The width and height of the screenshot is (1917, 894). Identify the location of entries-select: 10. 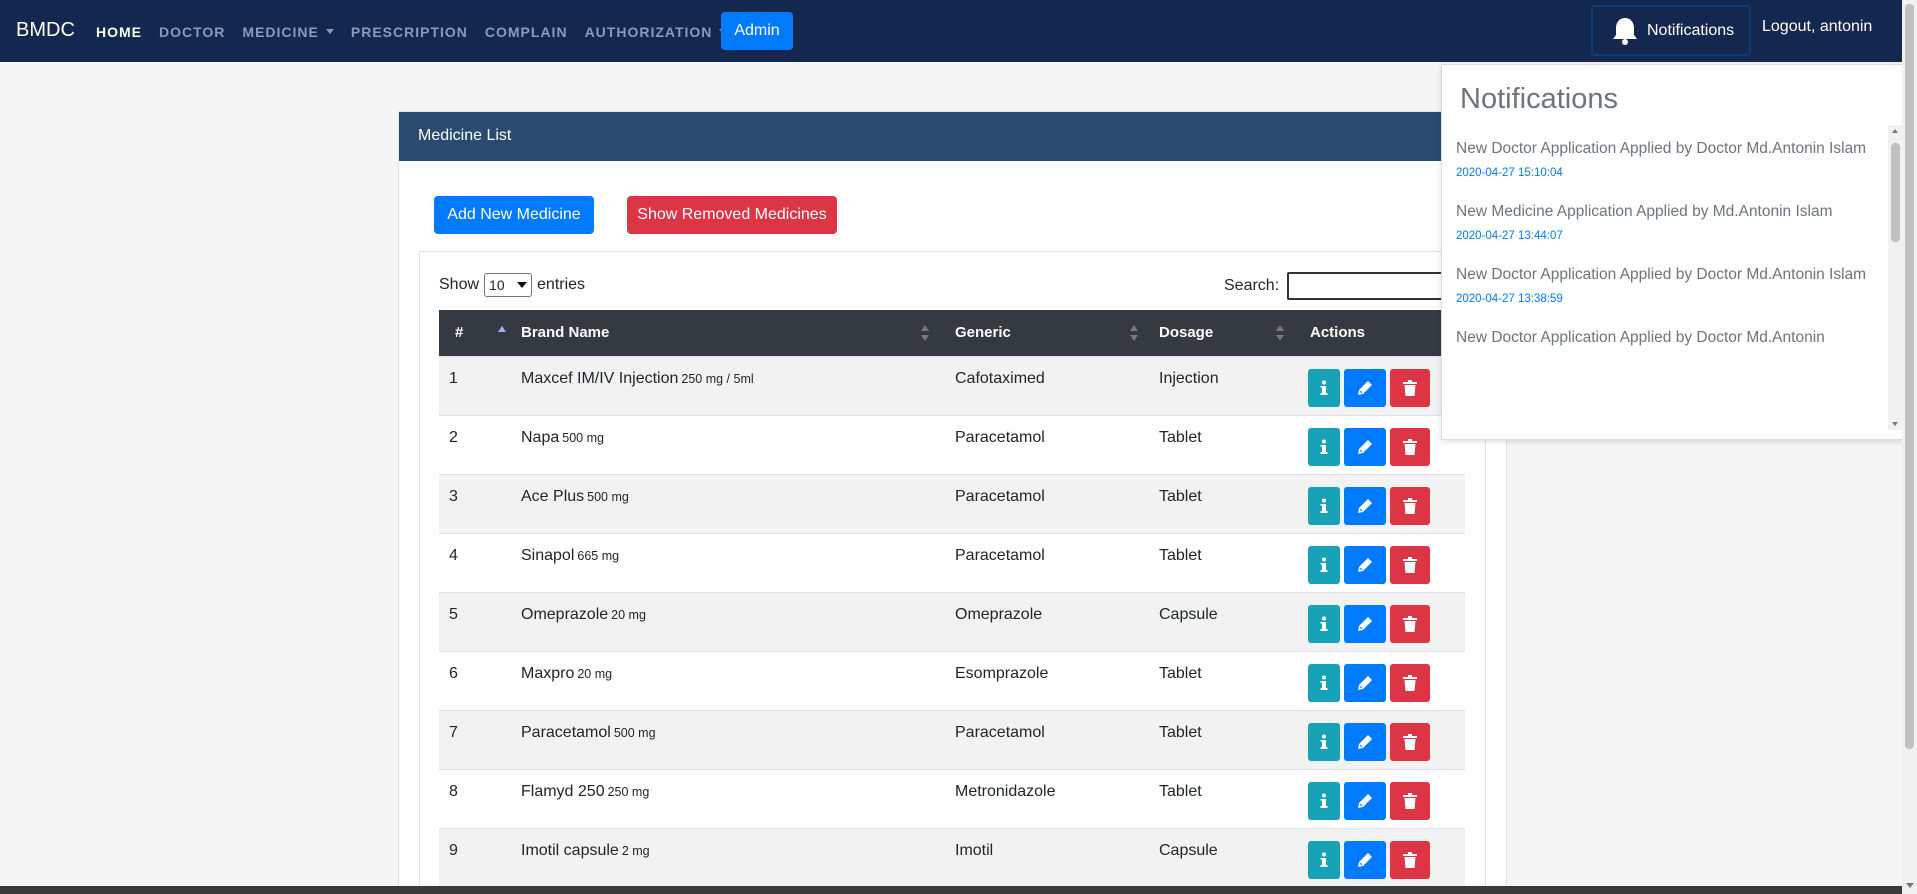
(508, 285).